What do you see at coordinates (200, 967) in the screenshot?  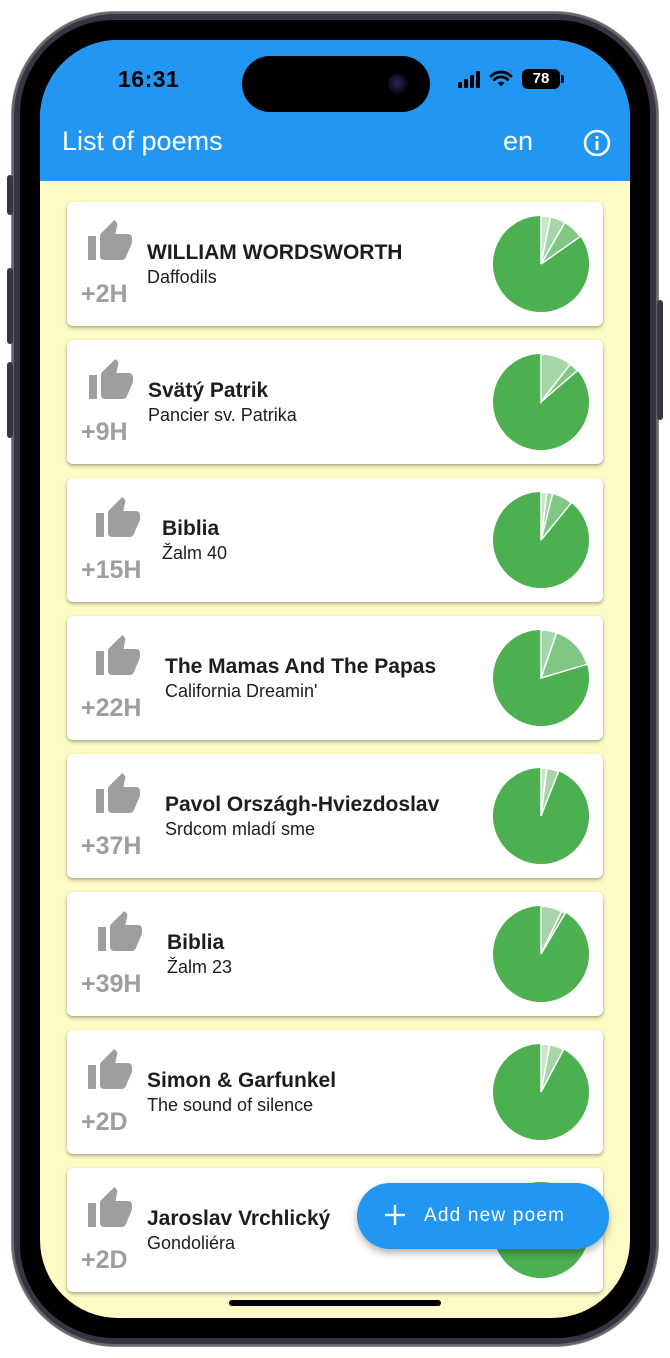 I see `poem-title-label: Žalm 23` at bounding box center [200, 967].